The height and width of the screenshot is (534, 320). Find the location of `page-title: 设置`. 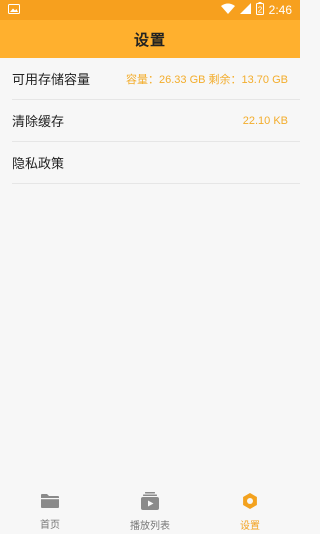

page-title: 设置 is located at coordinates (149, 39).